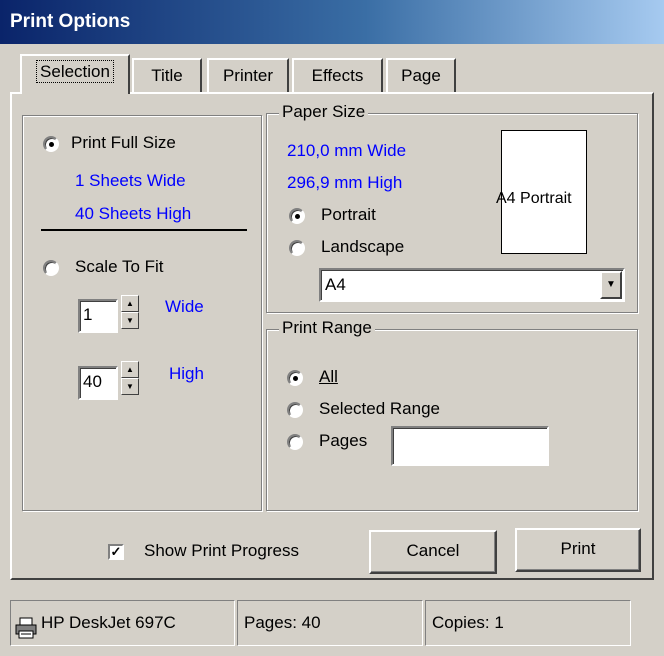 This screenshot has height=656, width=664. What do you see at coordinates (144, 230) in the screenshot?
I see `divider` at bounding box center [144, 230].